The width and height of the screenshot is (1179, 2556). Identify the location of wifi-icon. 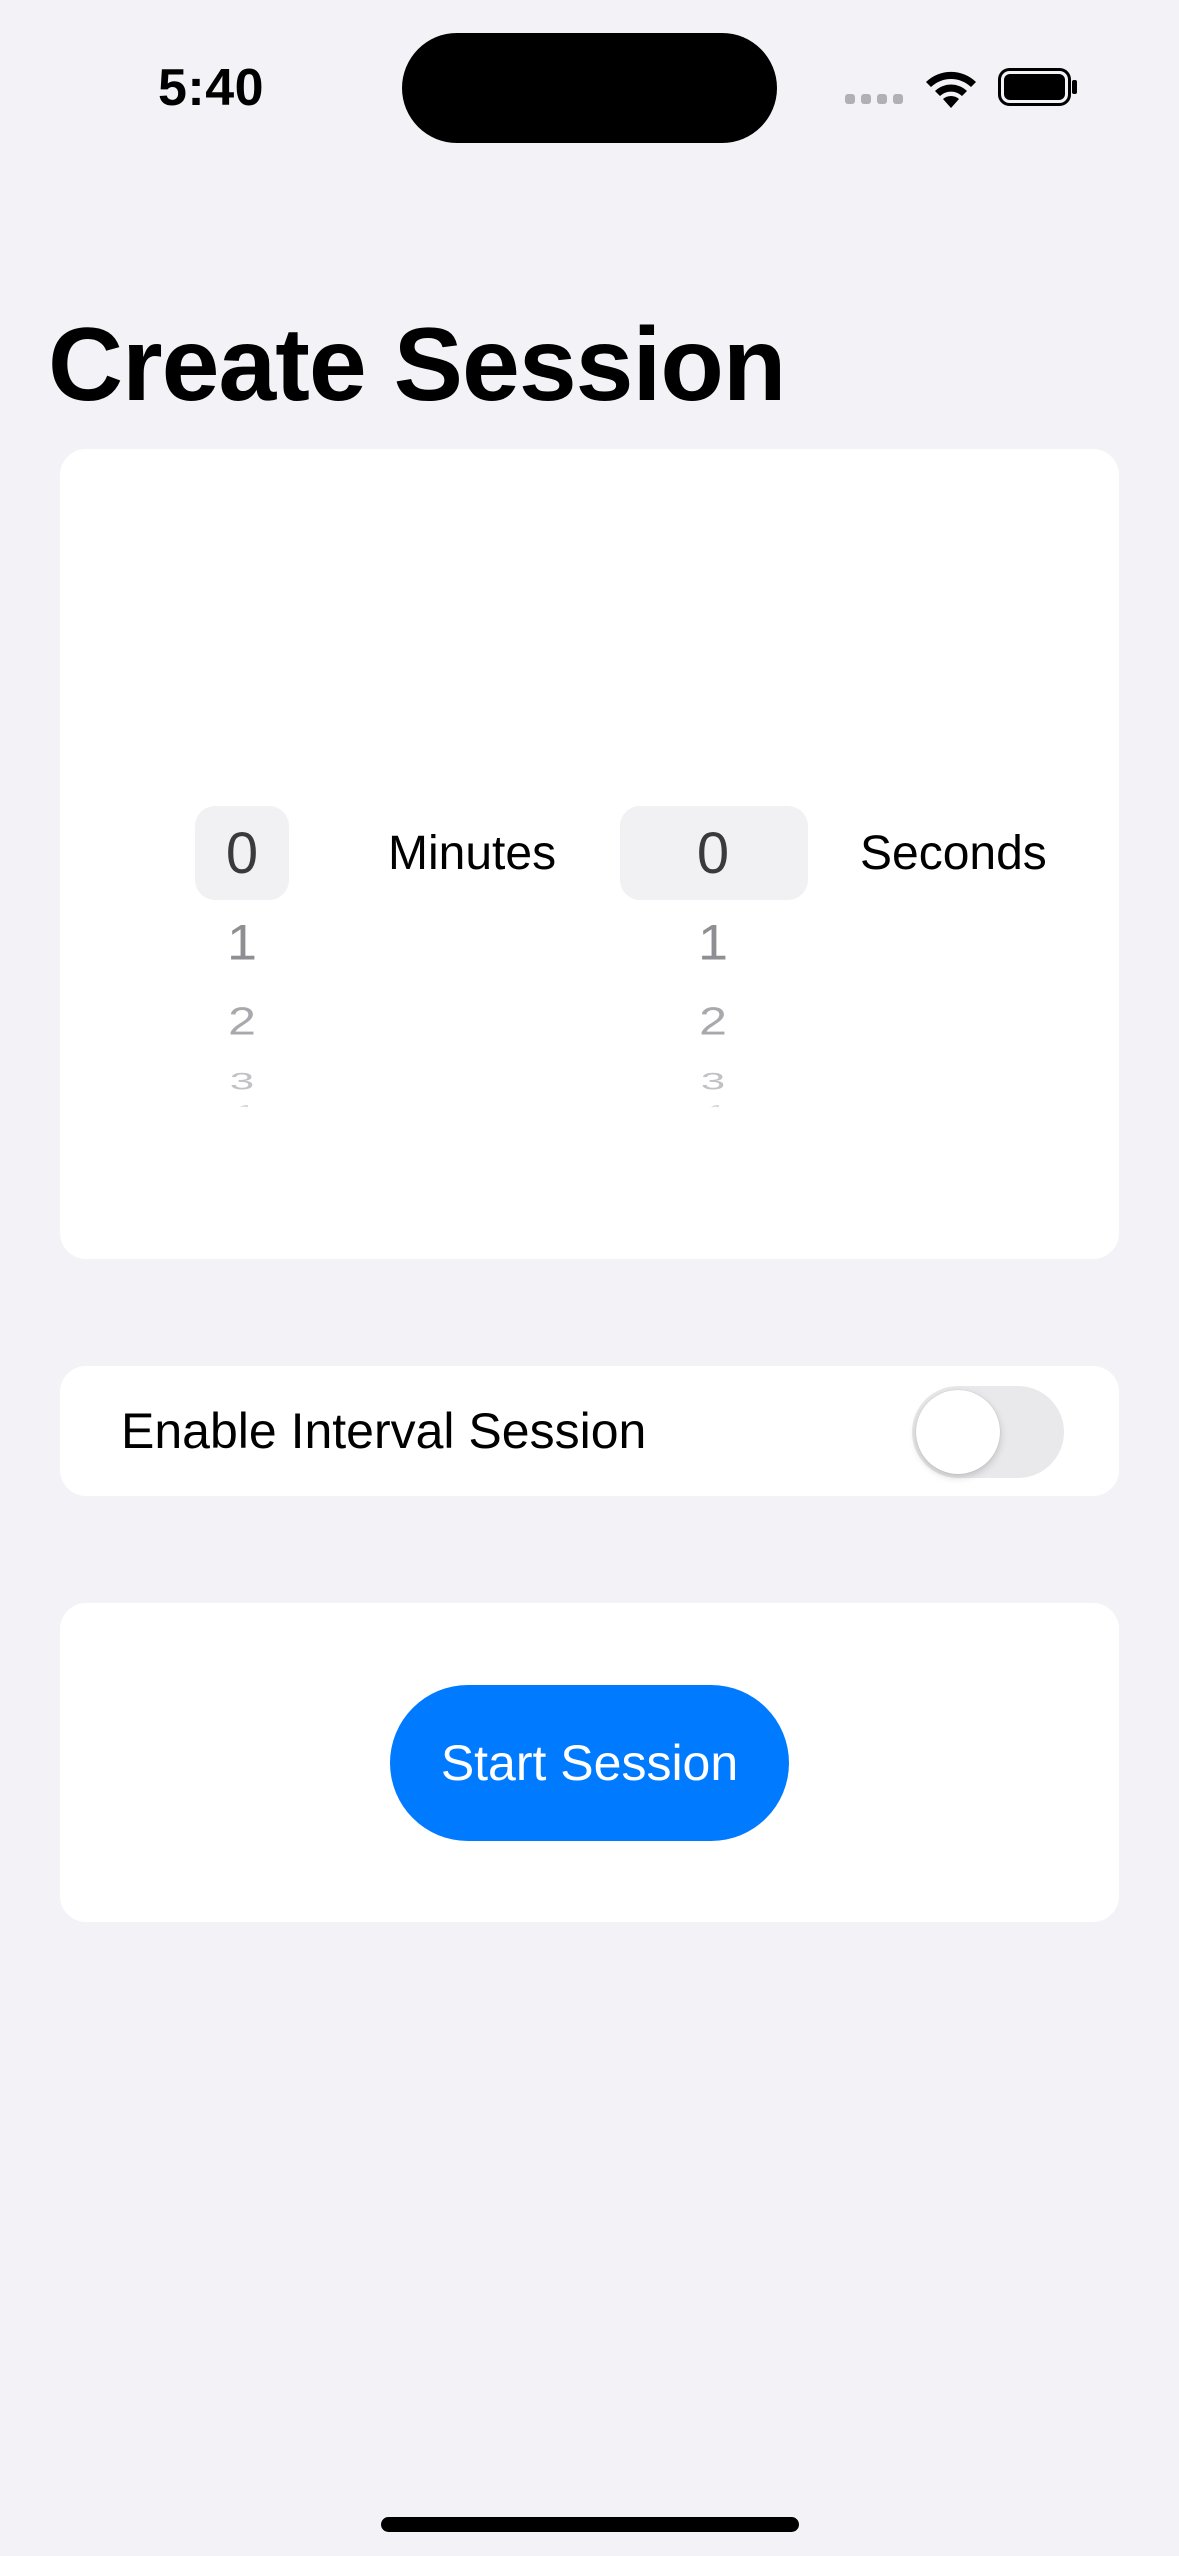
(951, 89).